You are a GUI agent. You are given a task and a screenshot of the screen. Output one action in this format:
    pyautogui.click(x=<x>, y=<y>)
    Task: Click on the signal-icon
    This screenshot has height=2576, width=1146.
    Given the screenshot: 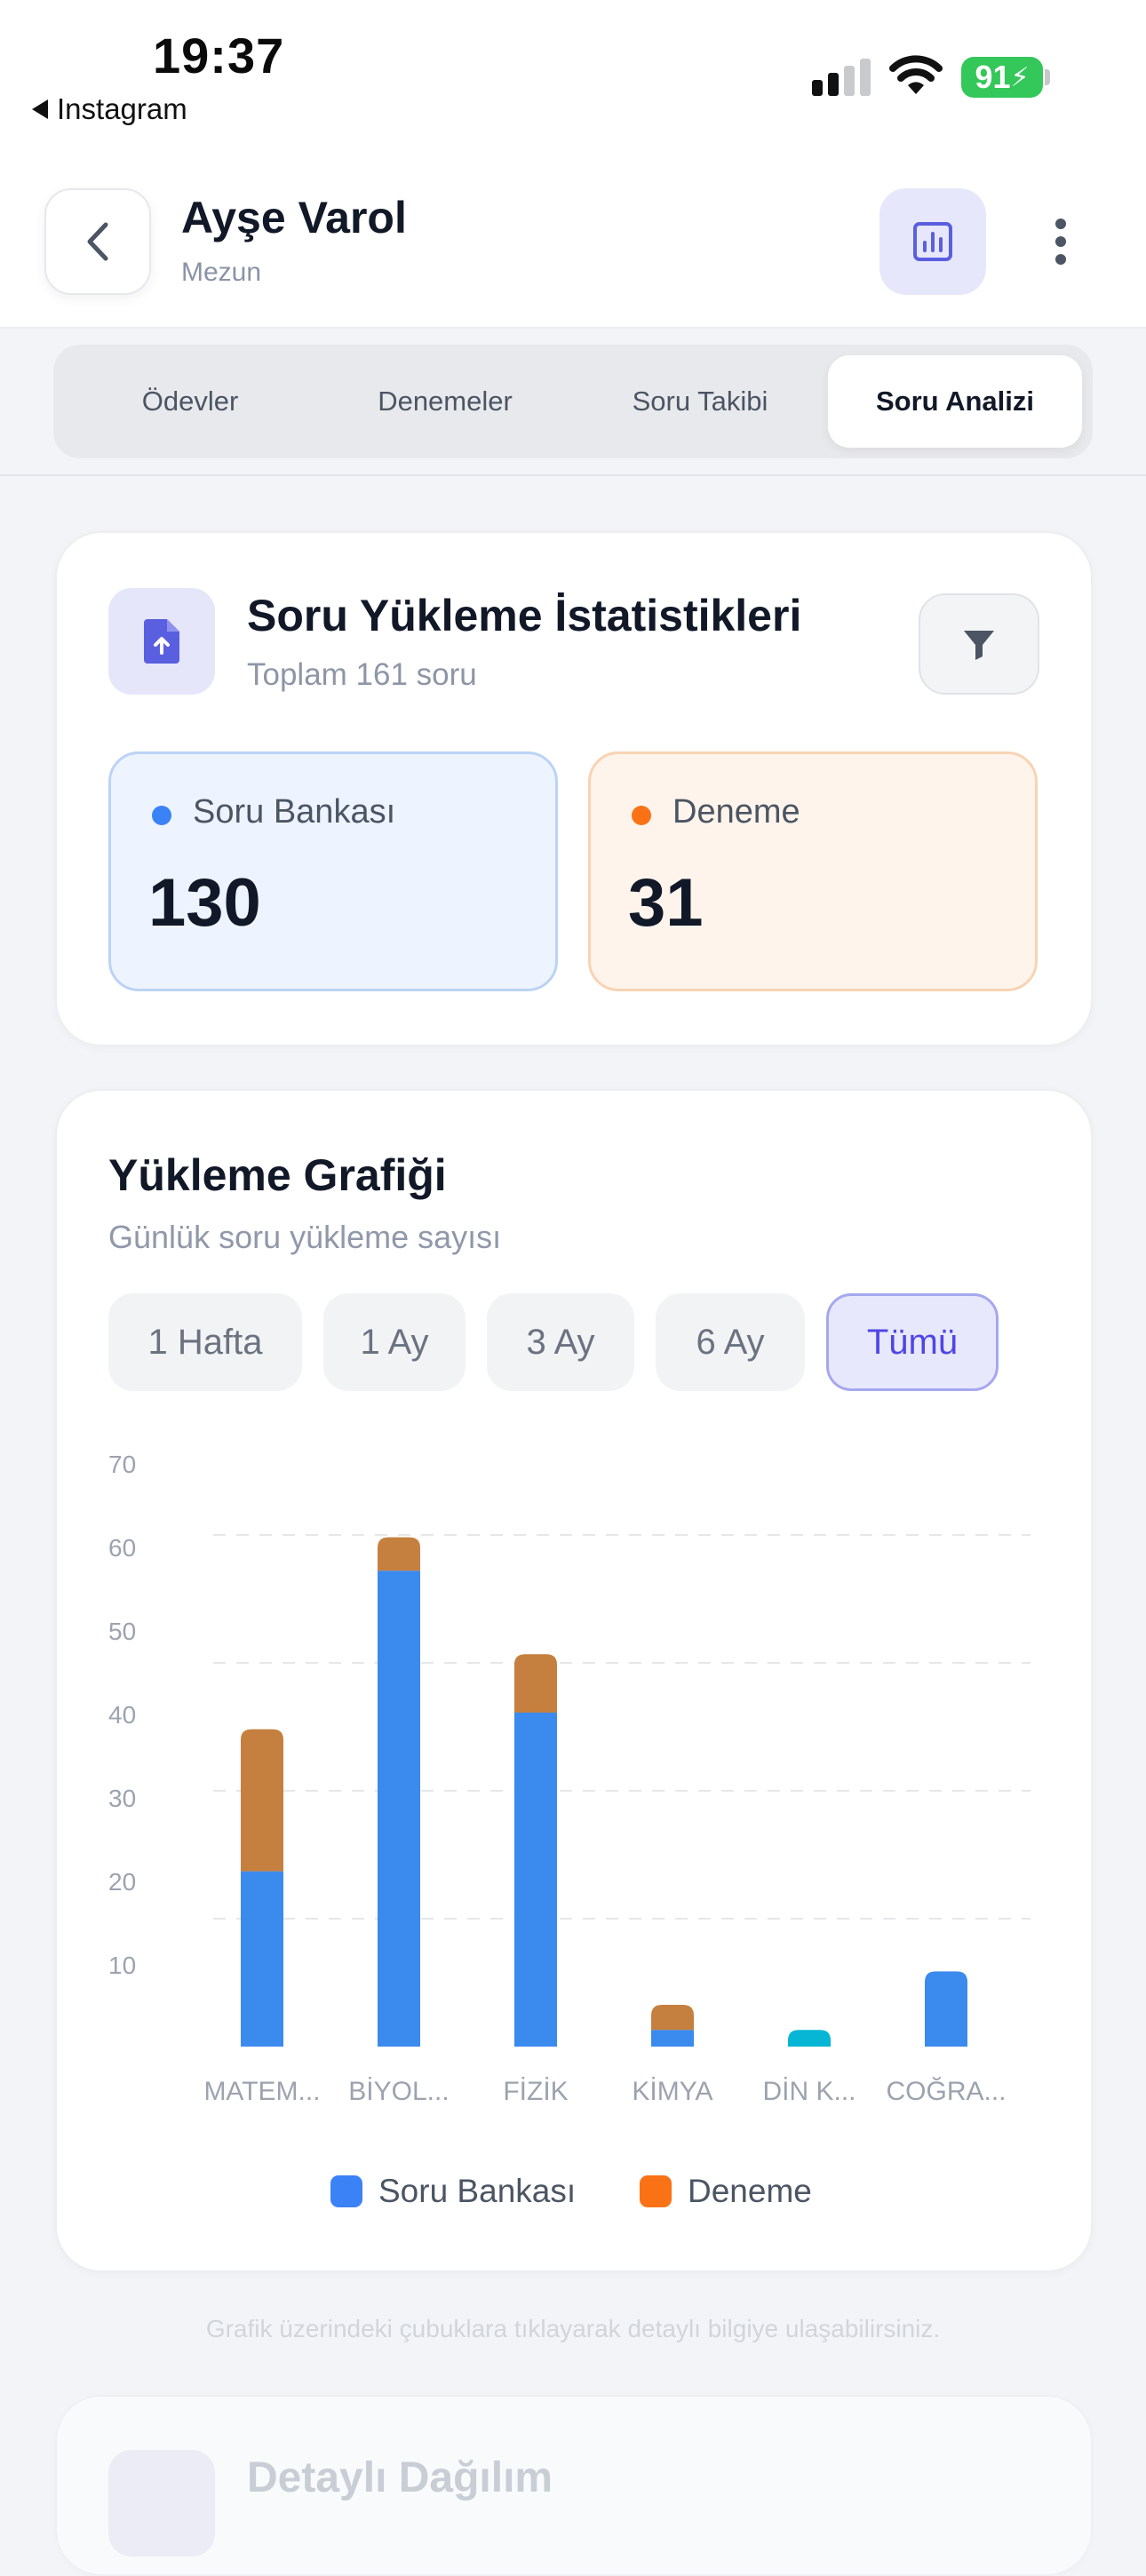 What is the action you would take?
    pyautogui.click(x=841, y=77)
    